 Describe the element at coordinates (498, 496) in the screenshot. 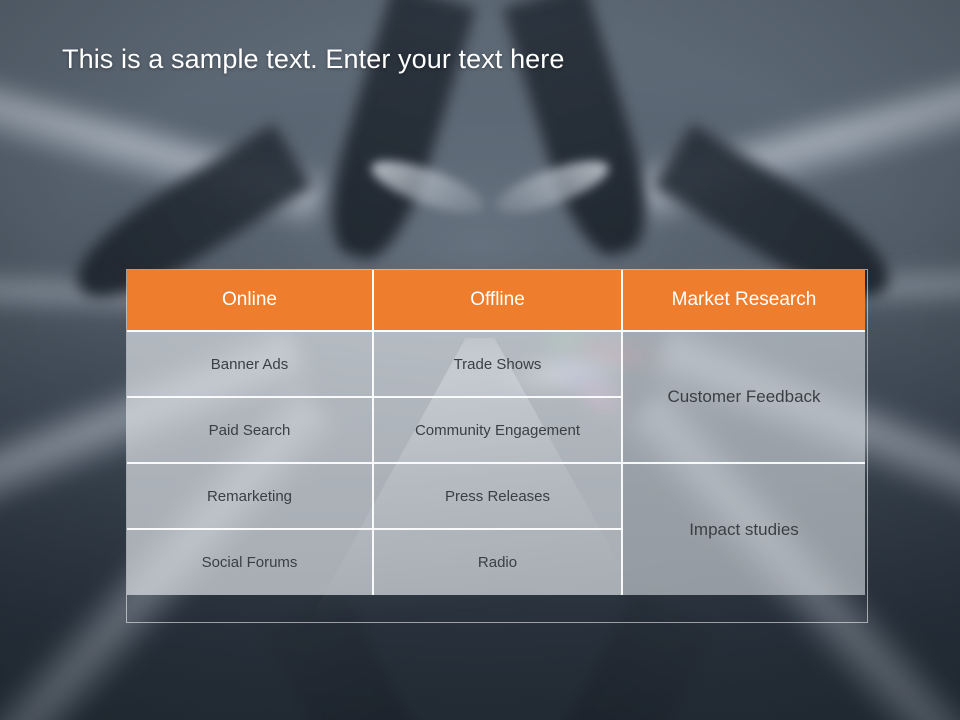

I see `cell-offline-3: Press Releases` at that location.